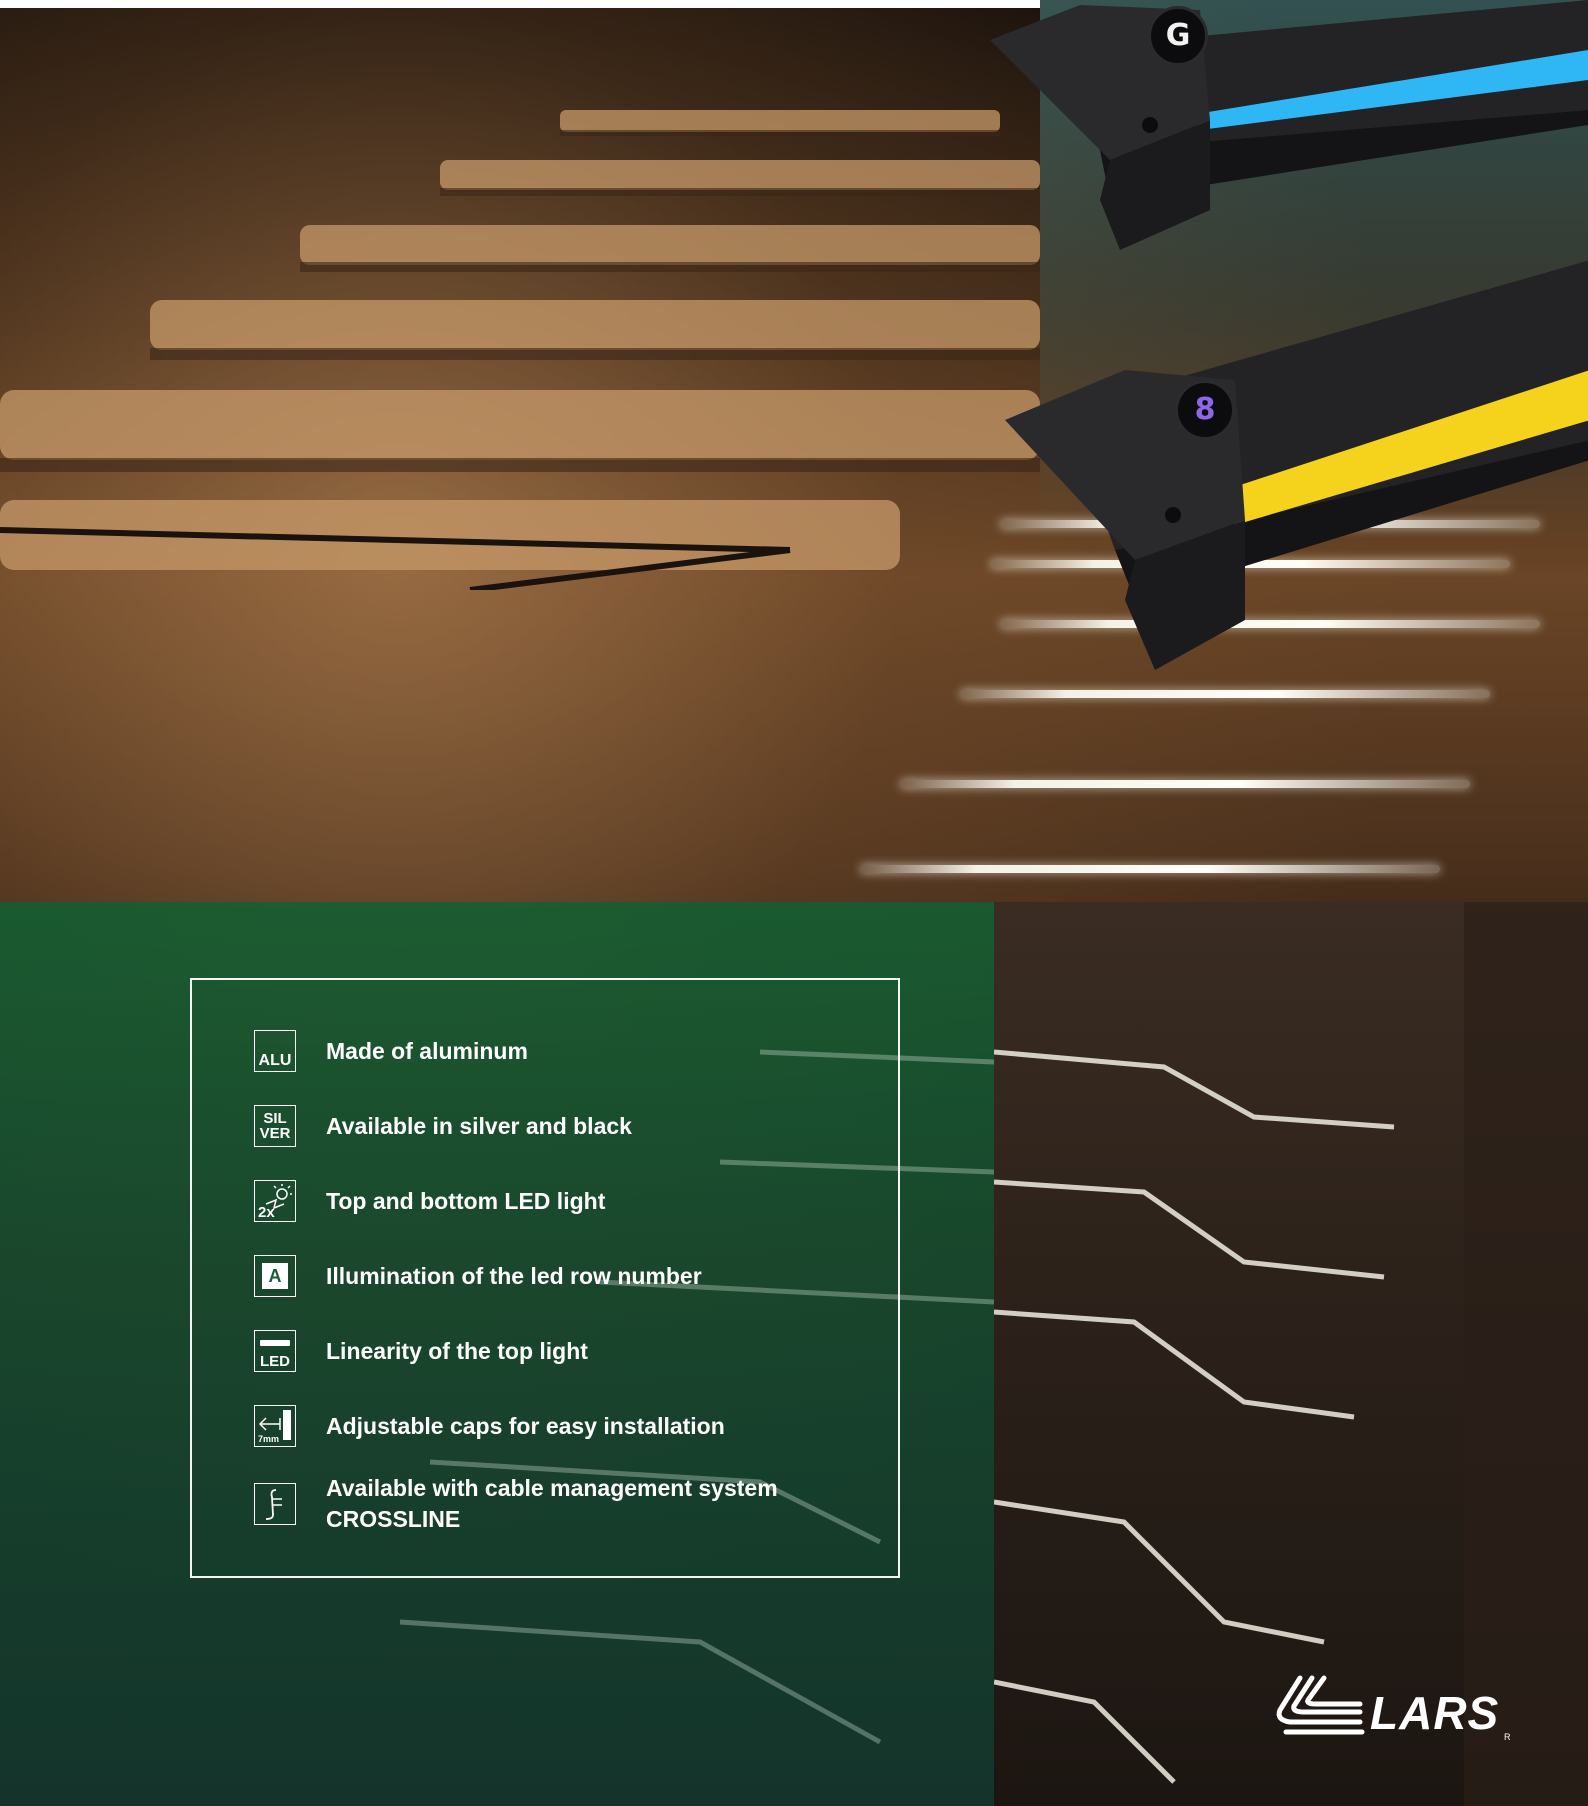  I want to click on dual-led-icon: 2x, so click(275, 1201).